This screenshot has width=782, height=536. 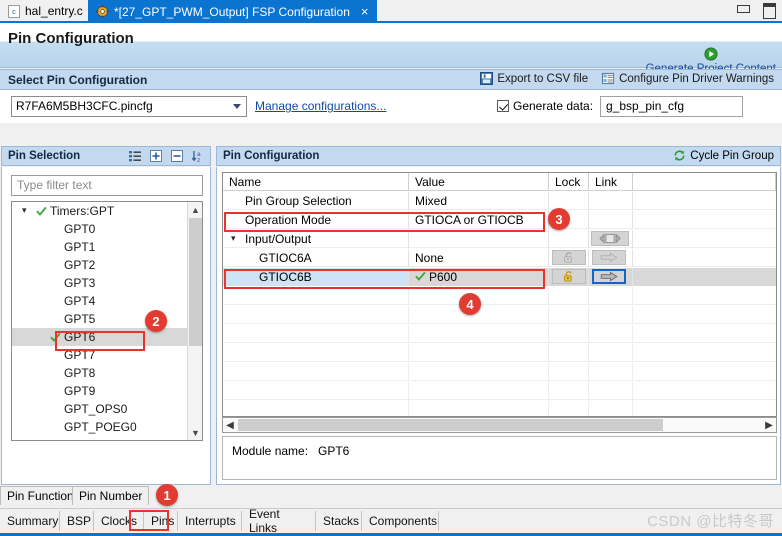 I want to click on annotation-badge-4: 4, so click(x=470, y=304).